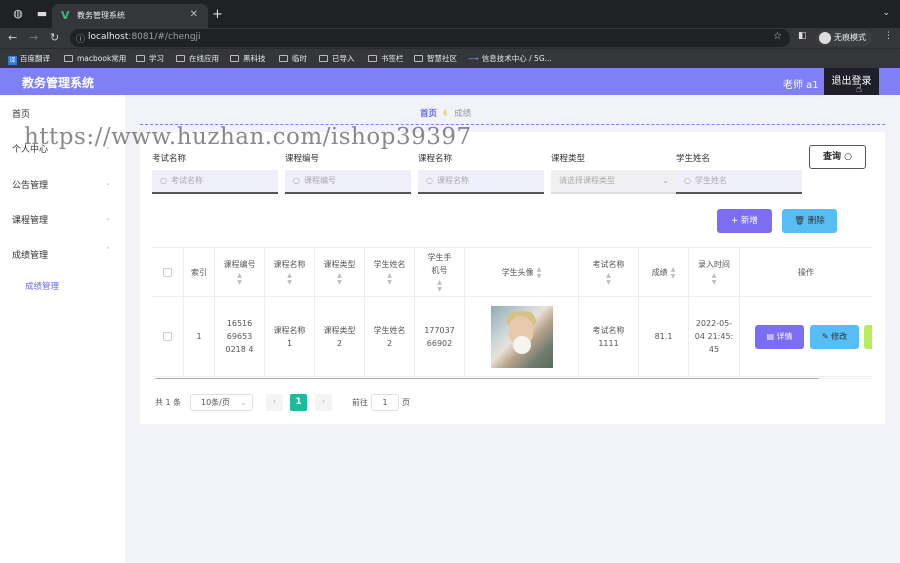 The width and height of the screenshot is (900, 563). What do you see at coordinates (450, 81) in the screenshot?
I see `app-header: 教务管理系统 老师 a1 退出登录` at bounding box center [450, 81].